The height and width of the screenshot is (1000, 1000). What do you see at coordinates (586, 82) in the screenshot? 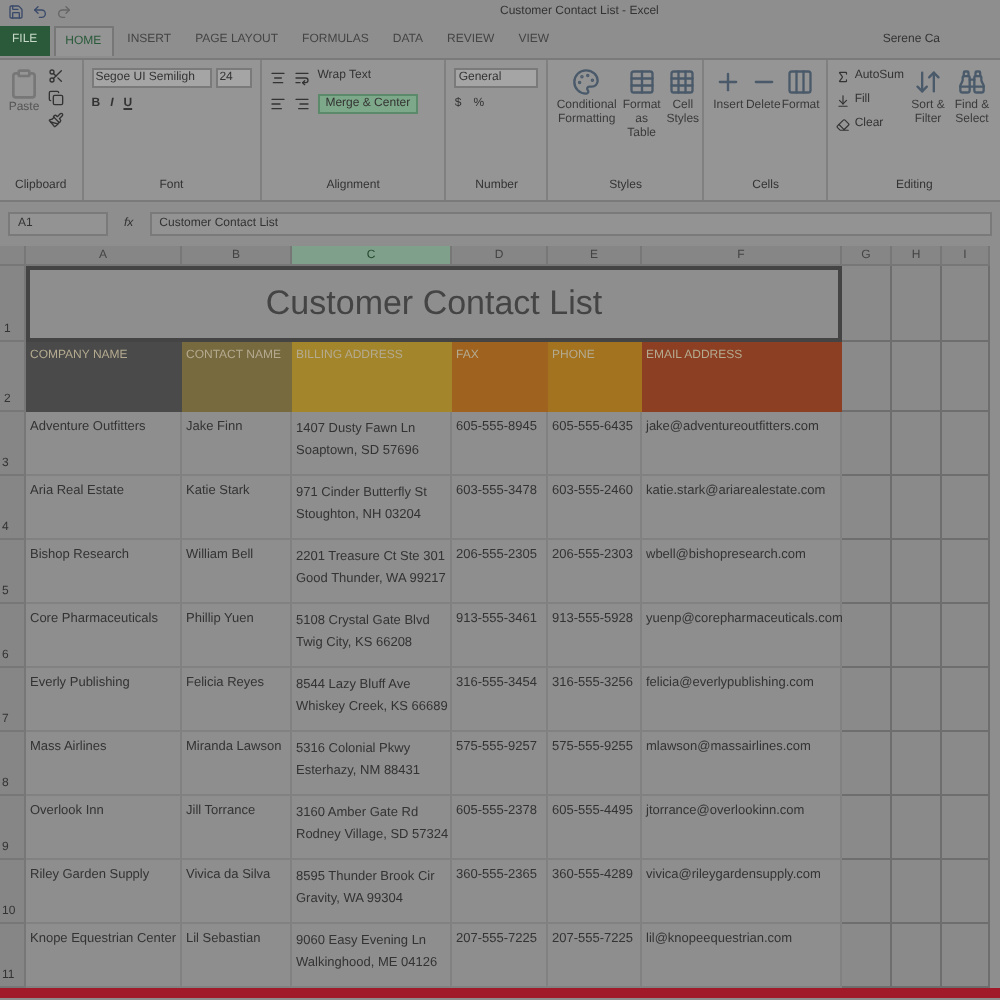
I see `palette-icon` at bounding box center [586, 82].